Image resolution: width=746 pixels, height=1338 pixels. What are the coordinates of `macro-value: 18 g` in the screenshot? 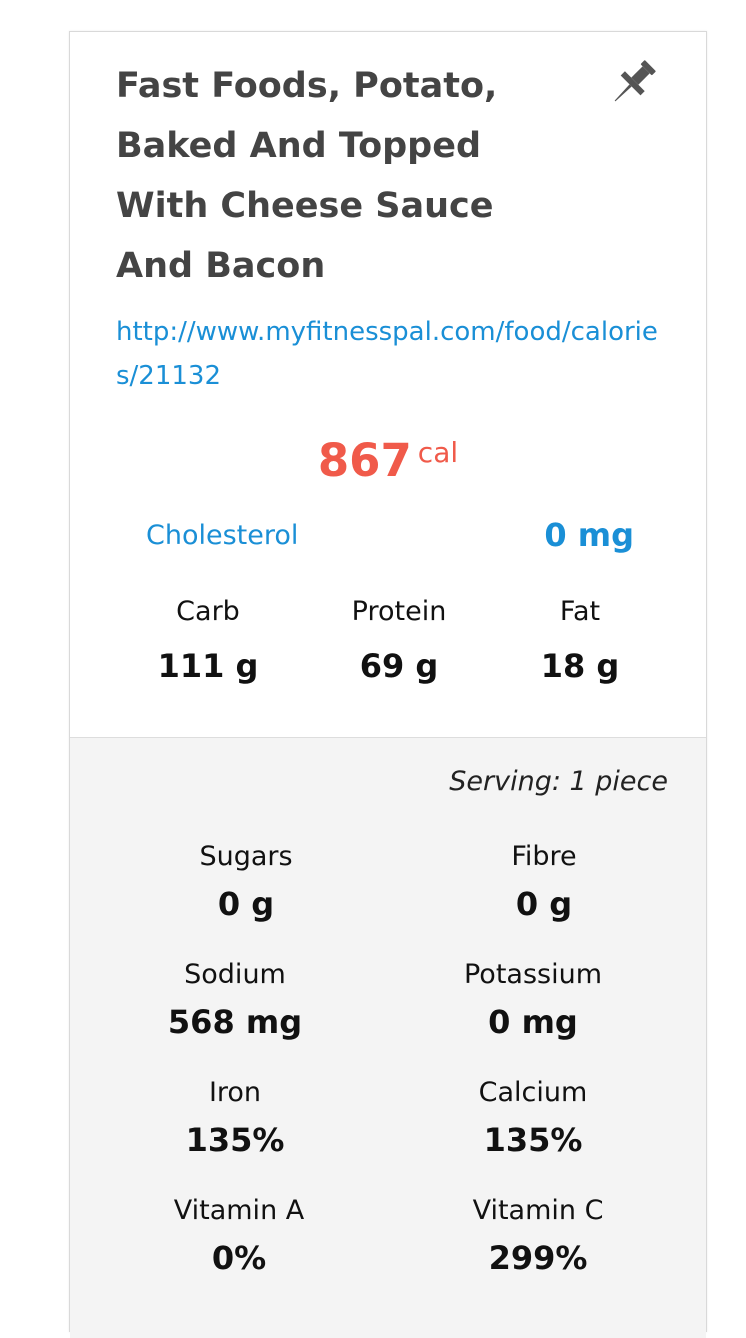 It's located at (580, 666).